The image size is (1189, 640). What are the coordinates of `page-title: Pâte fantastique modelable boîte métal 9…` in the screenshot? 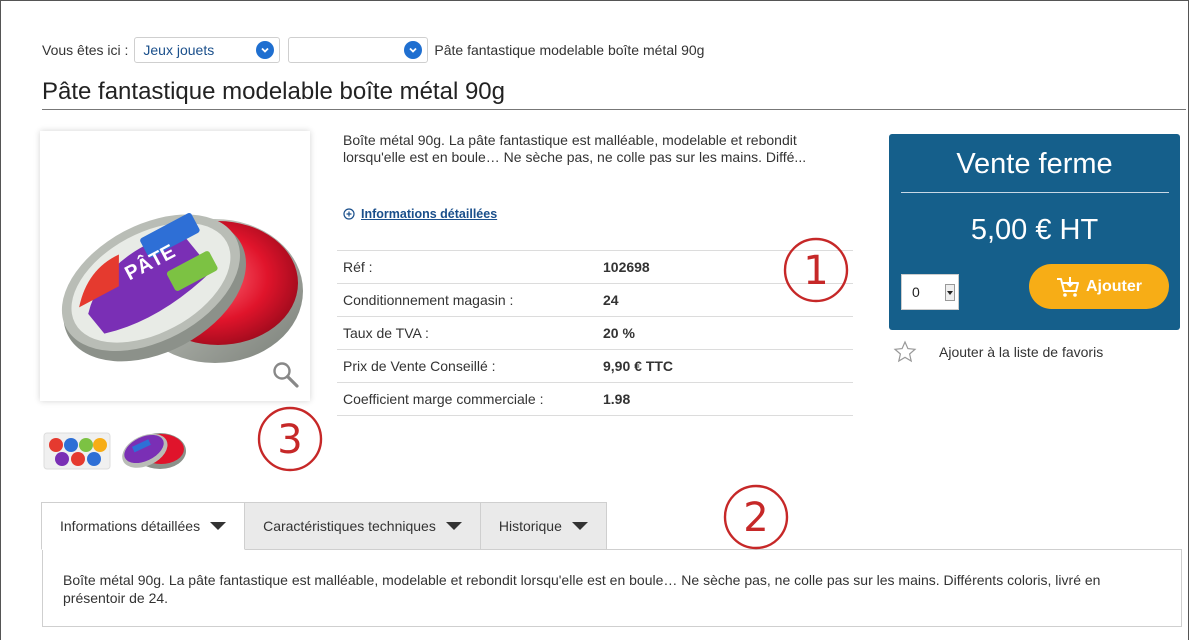 It's located at (273, 91).